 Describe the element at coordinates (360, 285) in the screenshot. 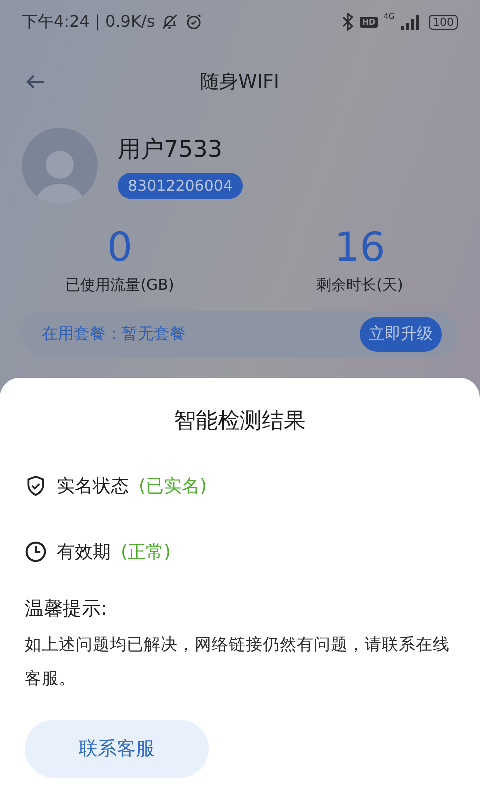

I see `stat-label: 剩余时长(天)` at that location.